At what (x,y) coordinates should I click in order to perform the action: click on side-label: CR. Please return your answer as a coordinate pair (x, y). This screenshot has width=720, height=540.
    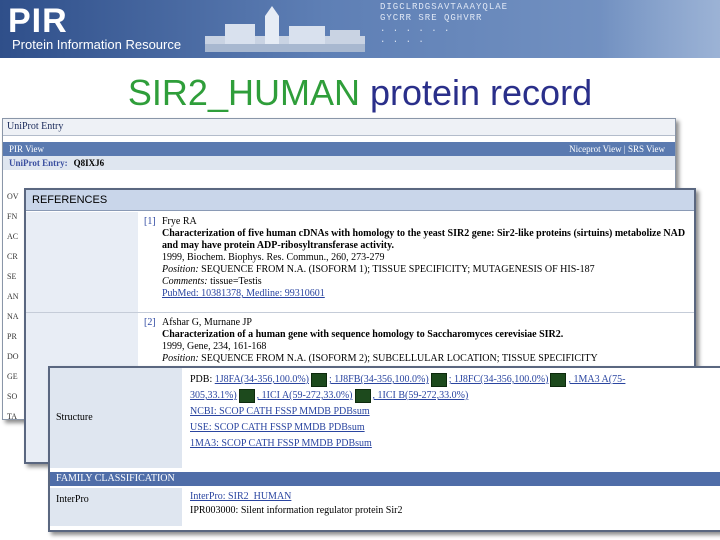
    Looking at the image, I should click on (16, 257).